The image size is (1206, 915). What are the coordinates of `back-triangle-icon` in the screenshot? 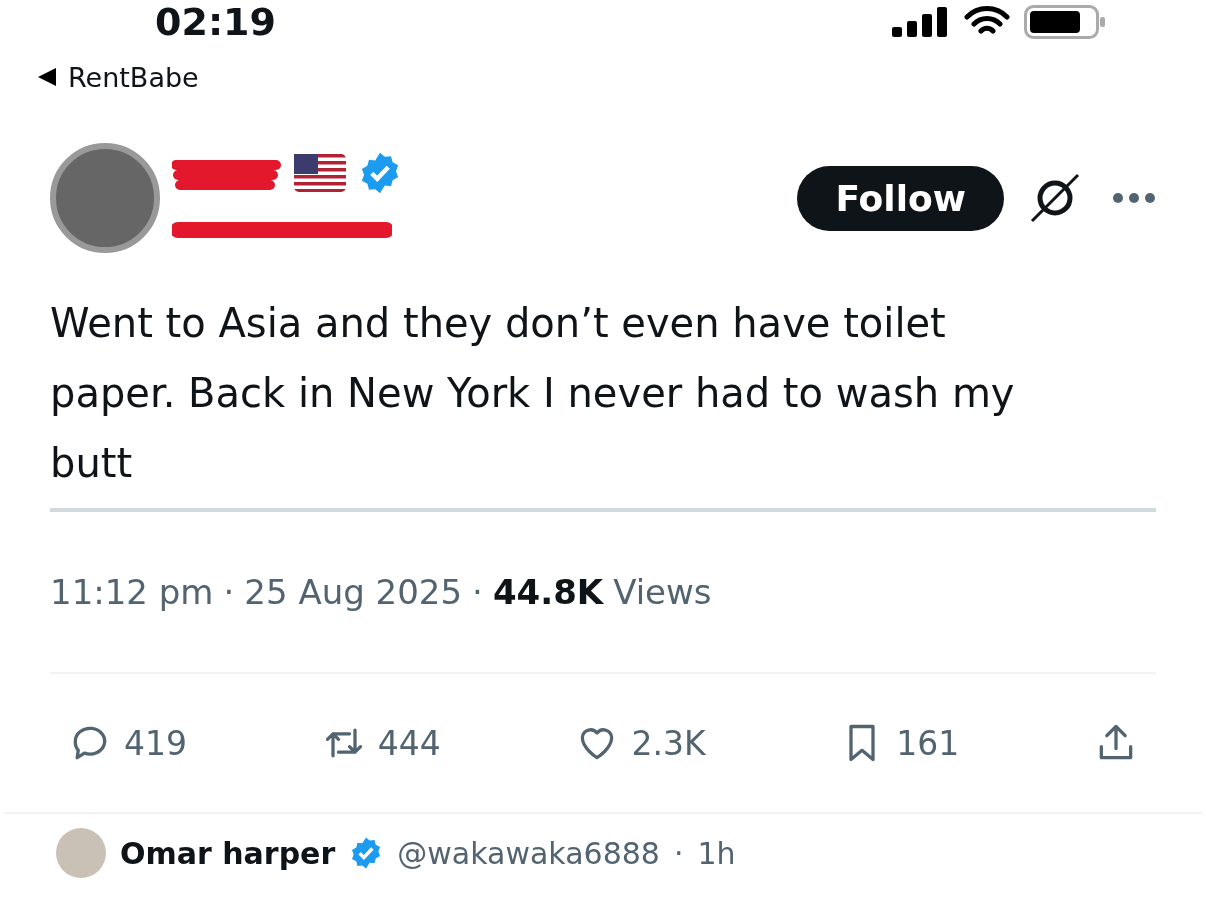 It's located at (47, 77).